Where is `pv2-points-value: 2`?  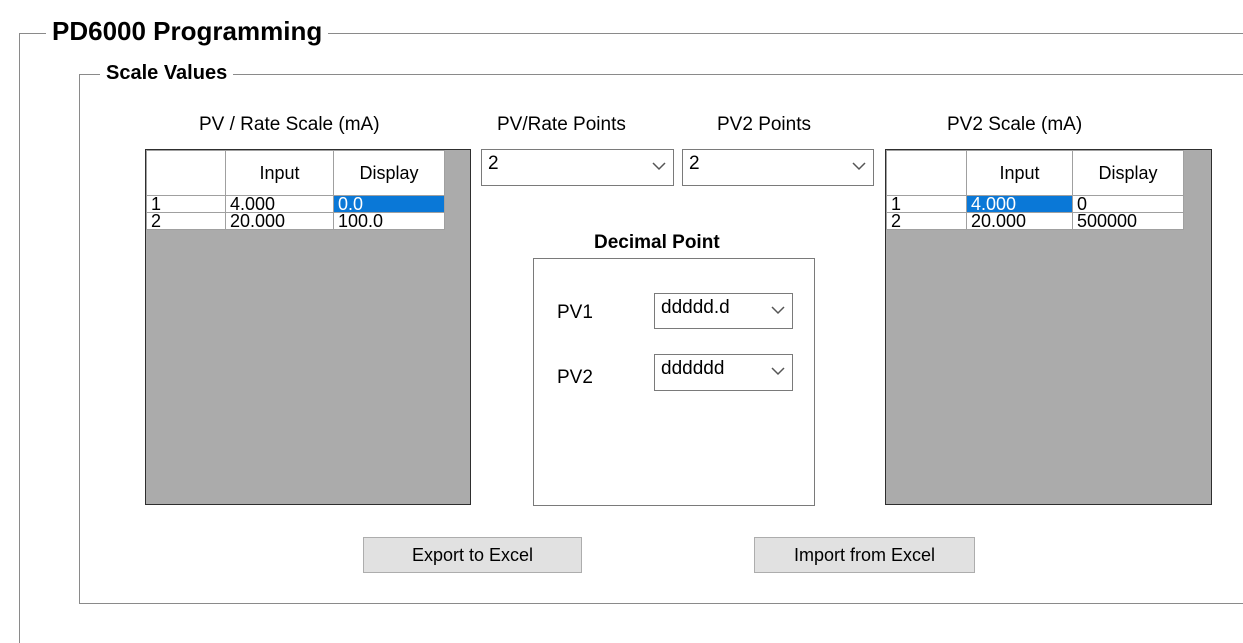
pv2-points-value: 2 is located at coordinates (694, 163).